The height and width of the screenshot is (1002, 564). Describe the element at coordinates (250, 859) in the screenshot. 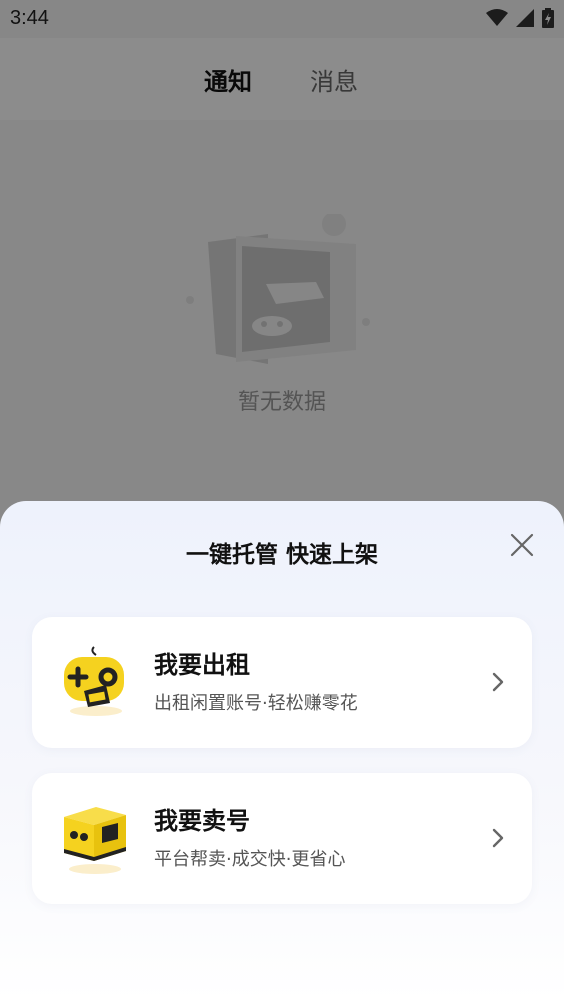

I see `sell-option-subtitle: 平台帮卖·成交快·更省心` at that location.